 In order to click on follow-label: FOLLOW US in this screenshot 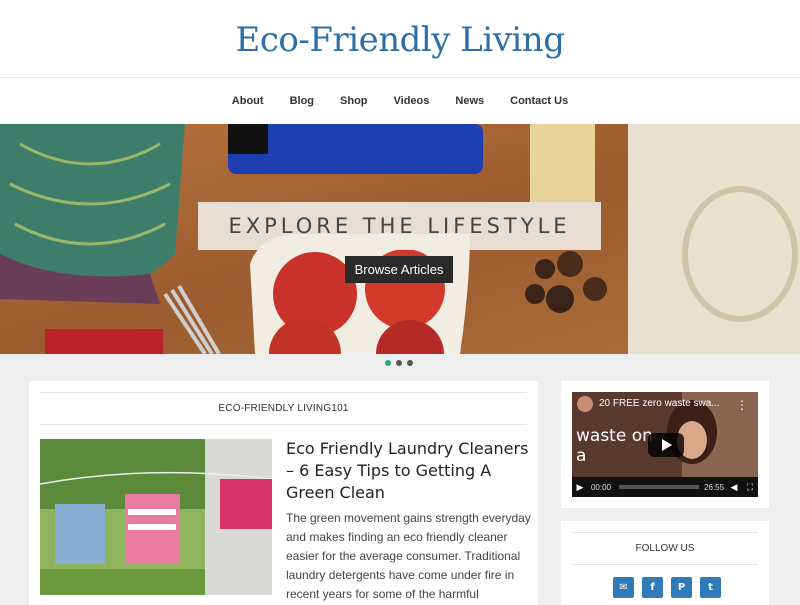, I will do `click(665, 548)`.